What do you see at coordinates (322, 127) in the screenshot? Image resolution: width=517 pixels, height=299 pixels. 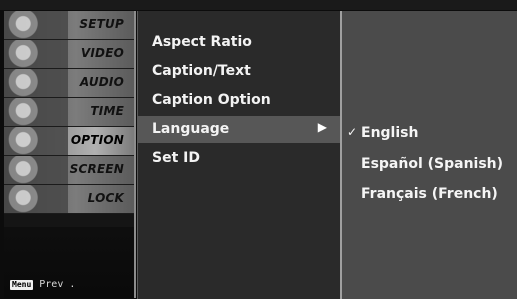 I see `submenu-arrow-icon: ▶` at bounding box center [322, 127].